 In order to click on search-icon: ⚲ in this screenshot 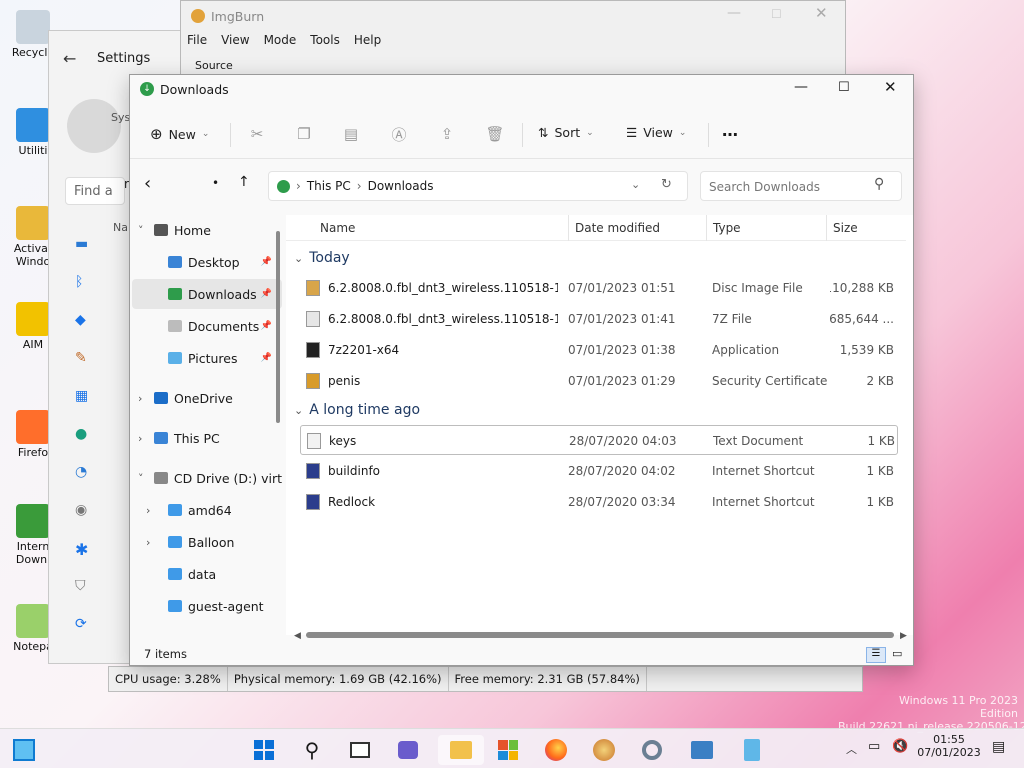, I will do `click(312, 750)`.